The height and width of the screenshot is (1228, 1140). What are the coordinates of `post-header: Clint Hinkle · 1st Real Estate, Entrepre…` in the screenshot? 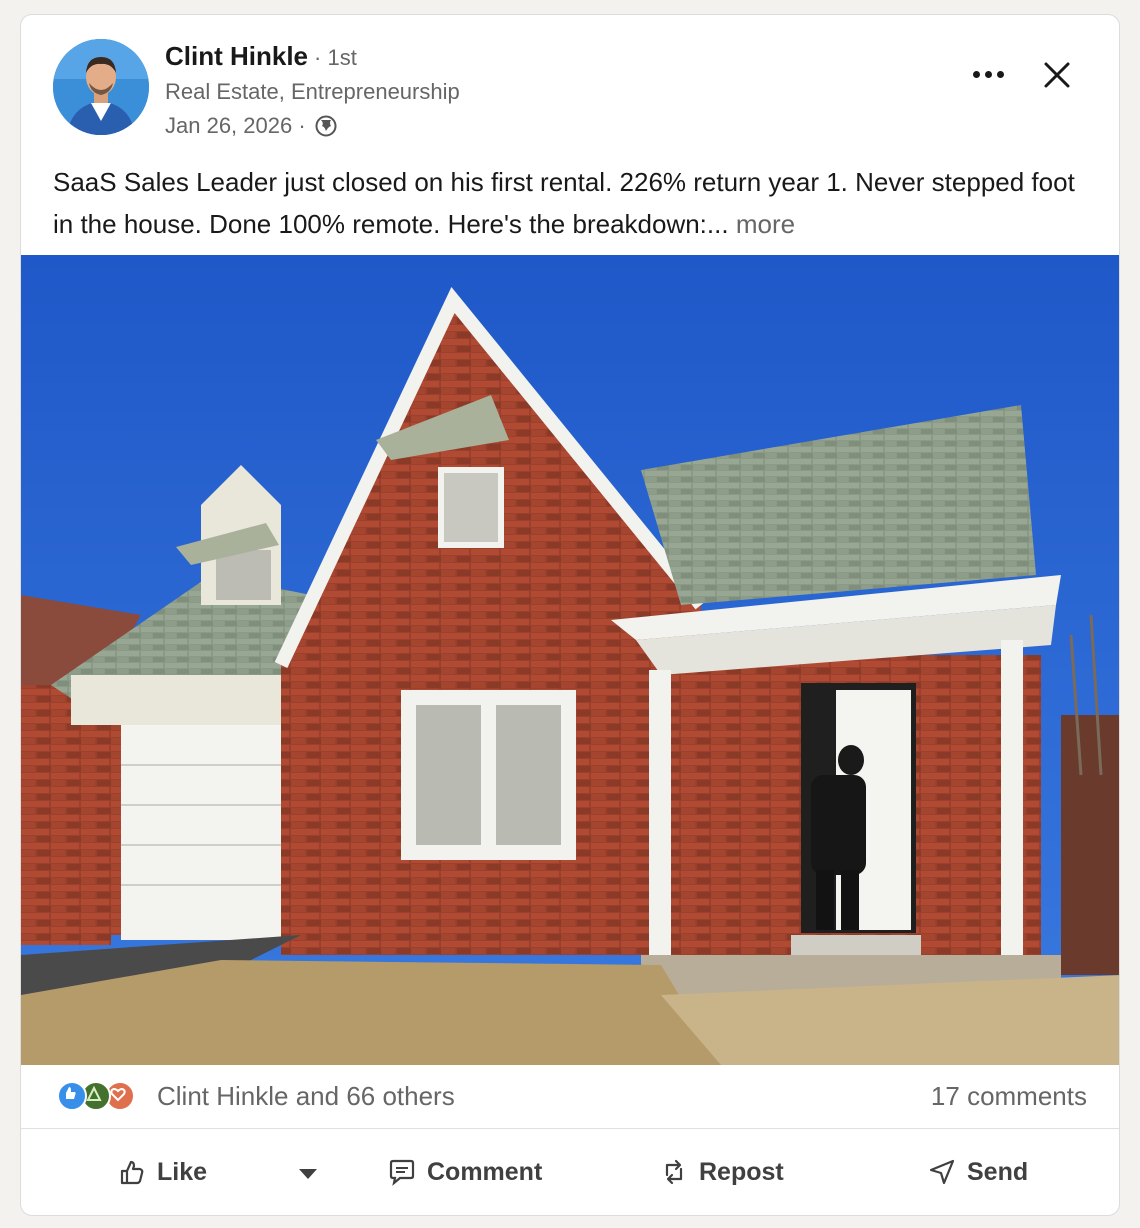 It's located at (570, 80).